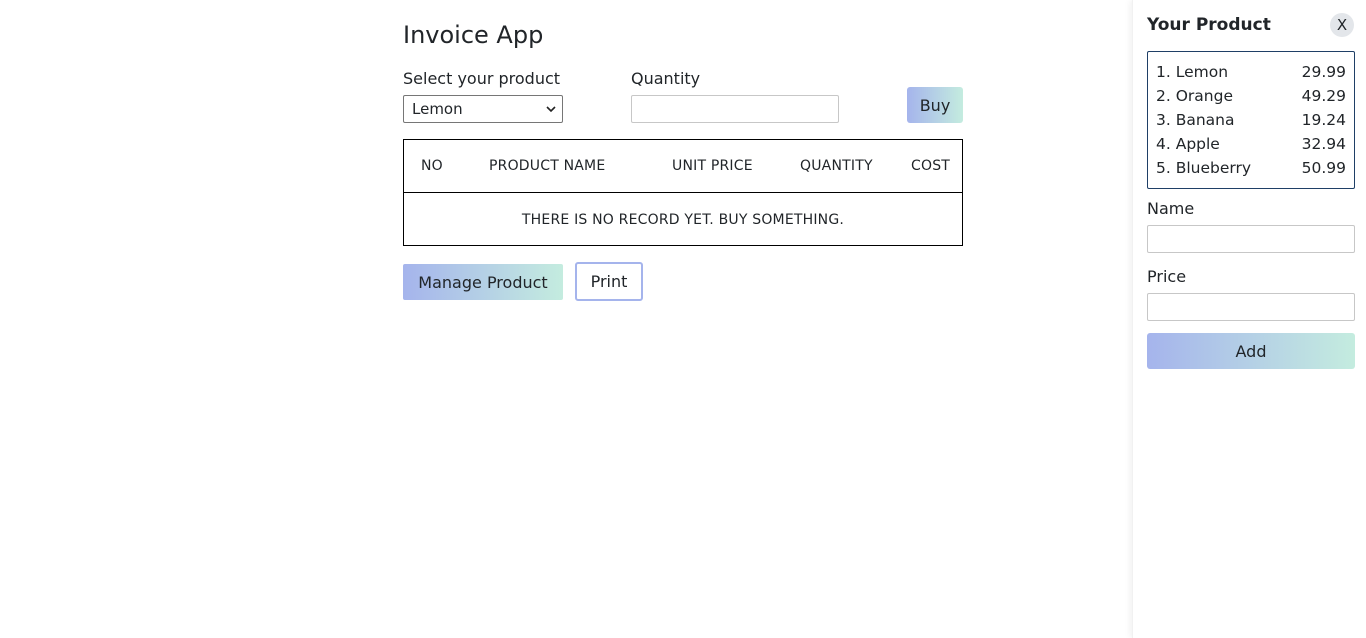 Image resolution: width=1366 pixels, height=638 pixels. What do you see at coordinates (483, 109) in the screenshot?
I see `product-select: Lemon` at bounding box center [483, 109].